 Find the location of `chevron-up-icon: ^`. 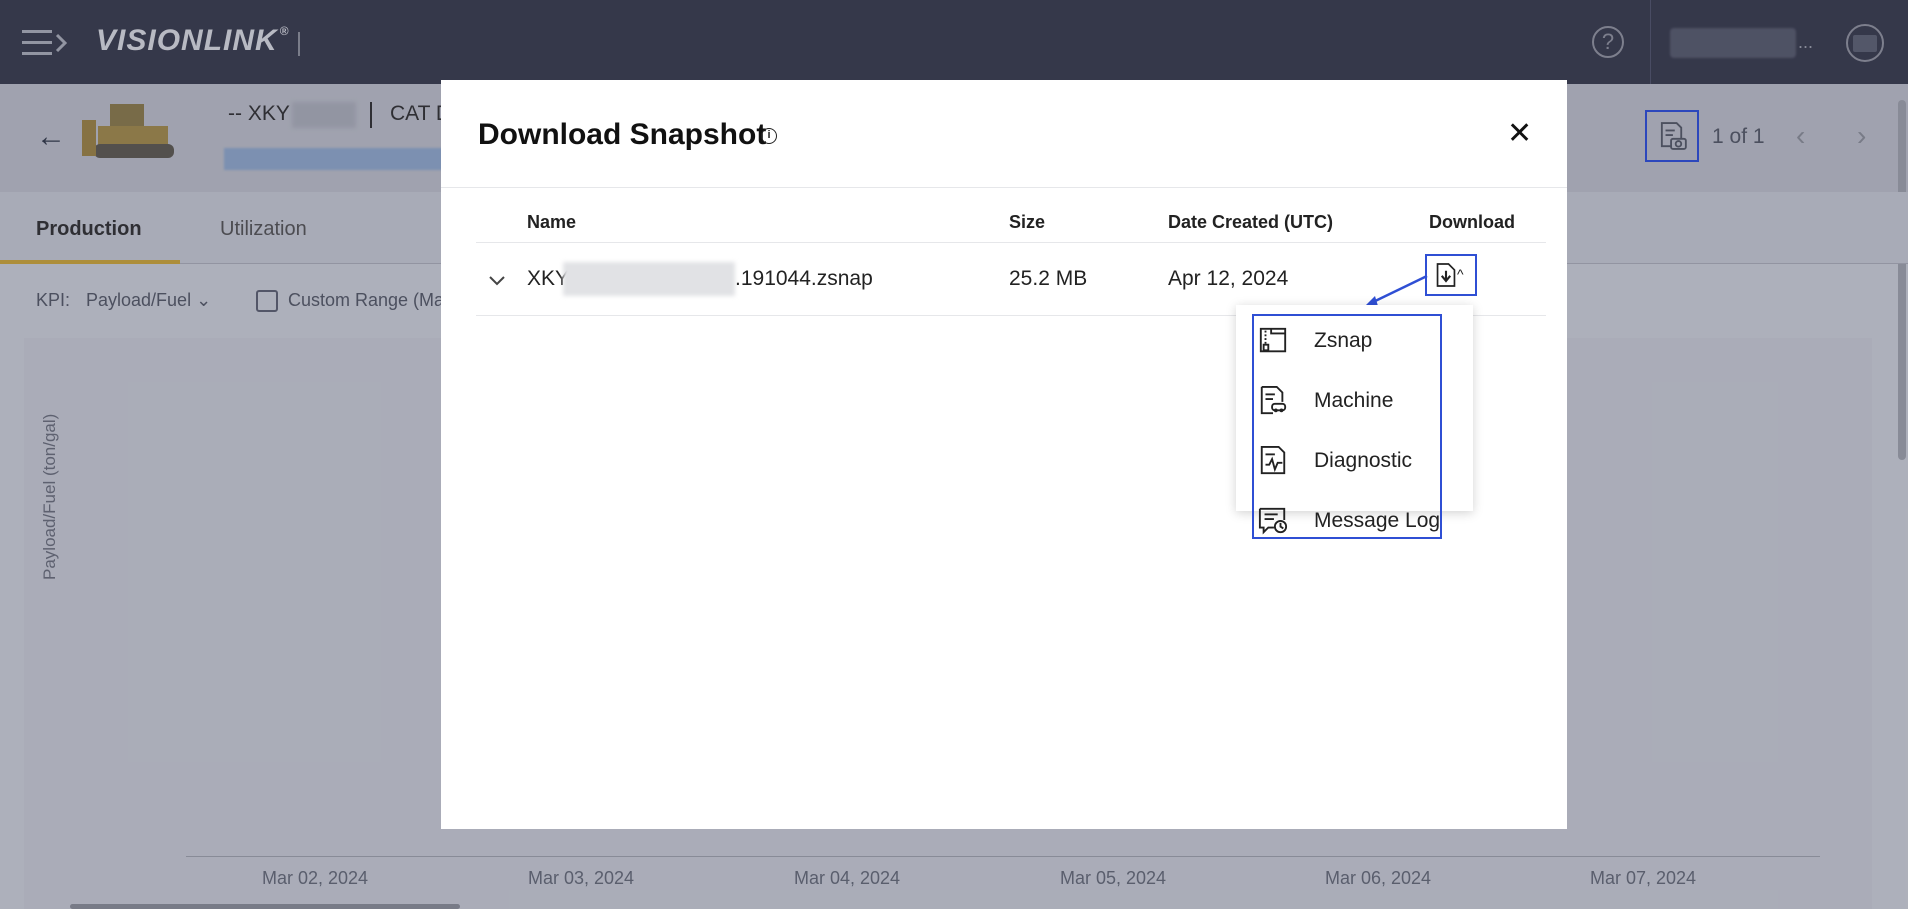

chevron-up-icon: ^ is located at coordinates (1460, 274).